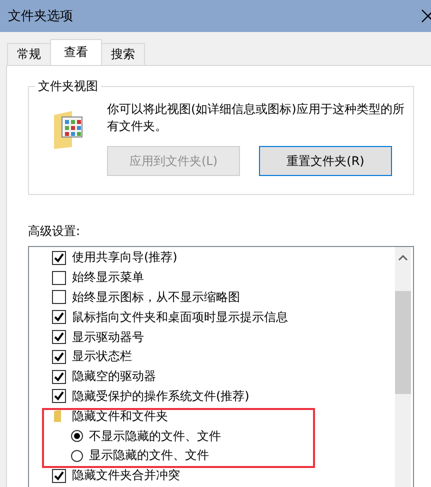 This screenshot has height=487, width=431. What do you see at coordinates (403, 367) in the screenshot?
I see `scrollbar` at bounding box center [403, 367].